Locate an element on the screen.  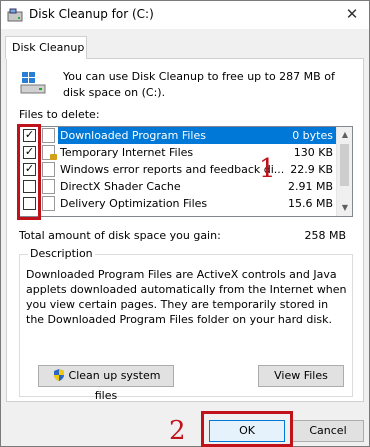
title-bar: Disk Cleanup for (C:) ✕ is located at coordinates (185, 15).